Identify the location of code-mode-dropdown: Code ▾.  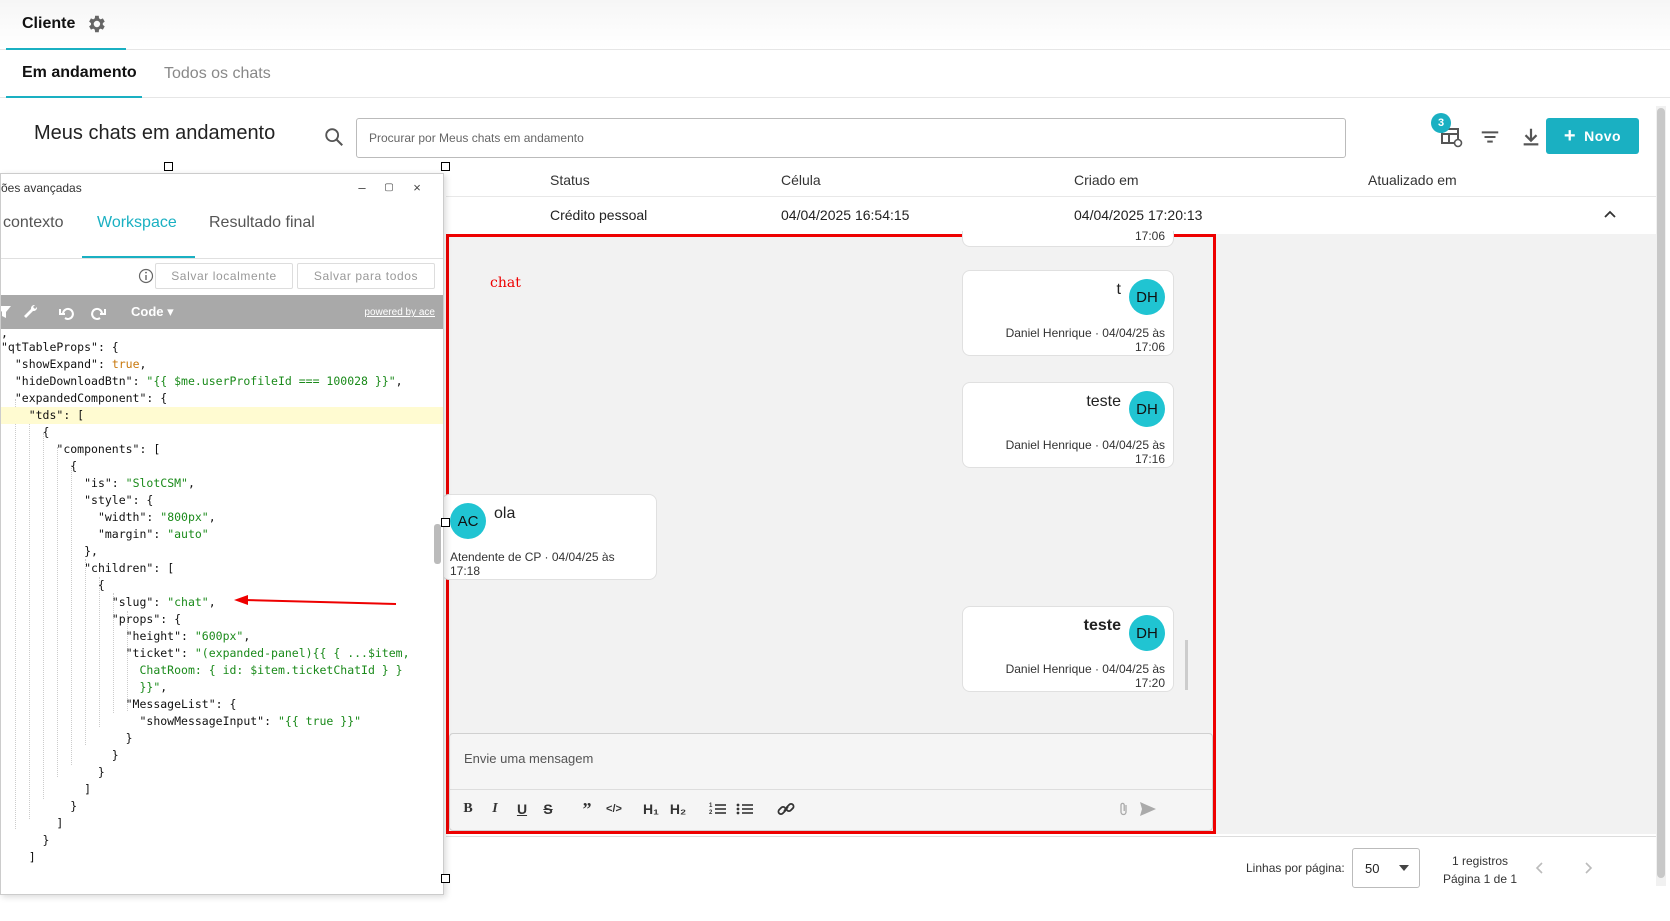
(152, 312).